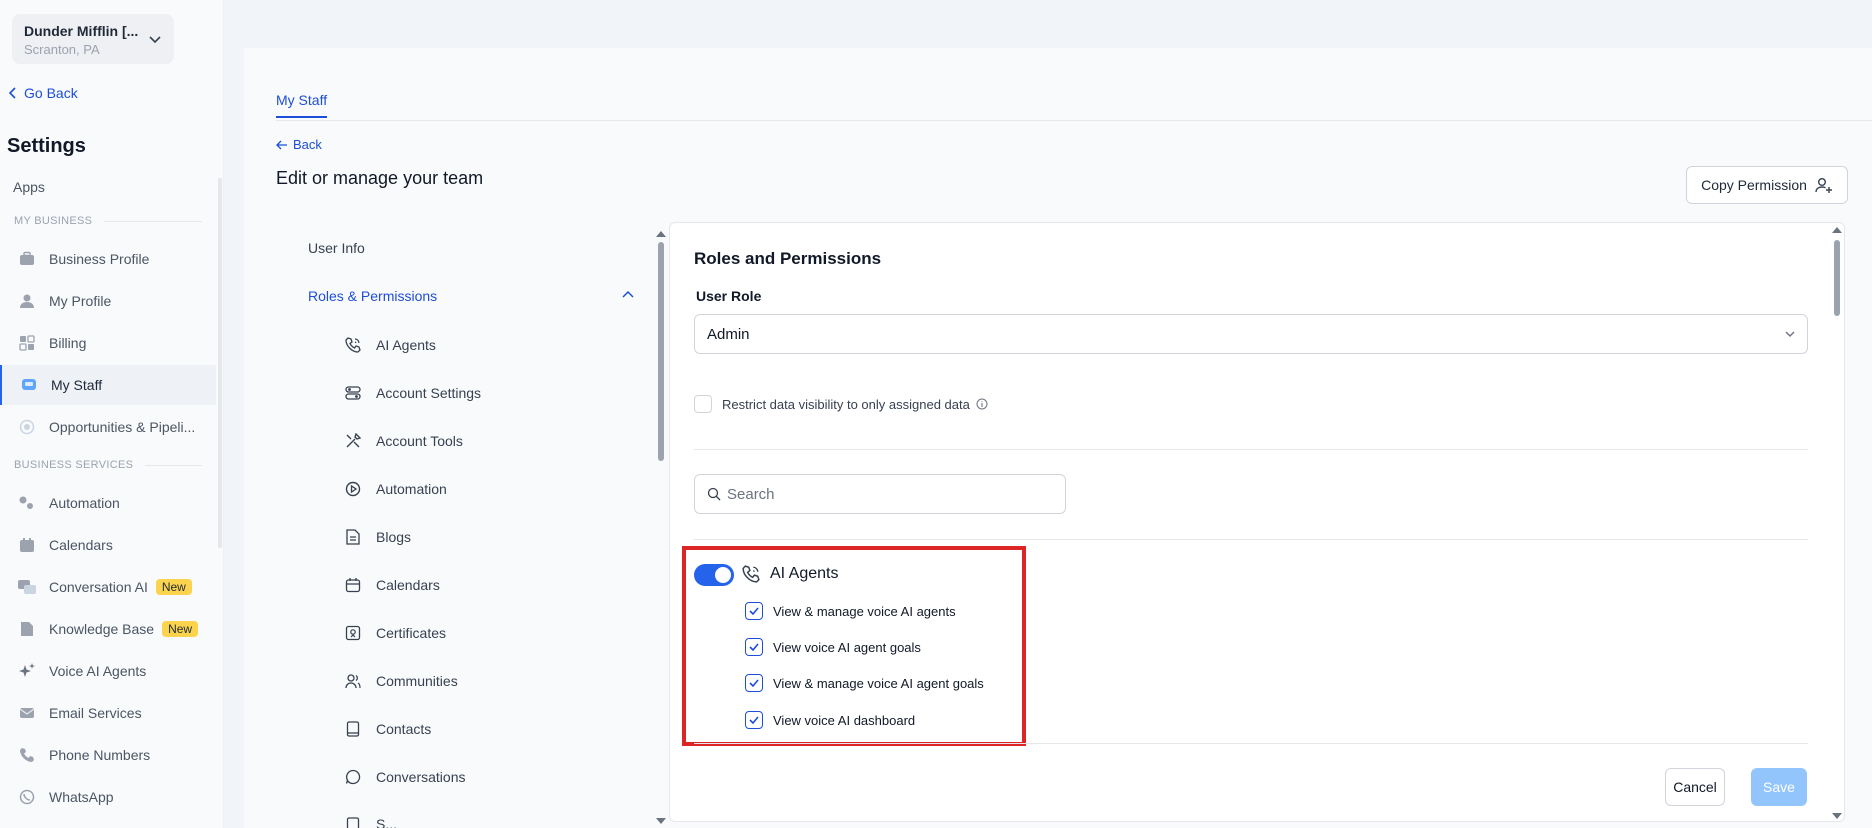 This screenshot has width=1872, height=828. I want to click on section-label-business-services: BUSINESS SERVICES, so click(108, 465).